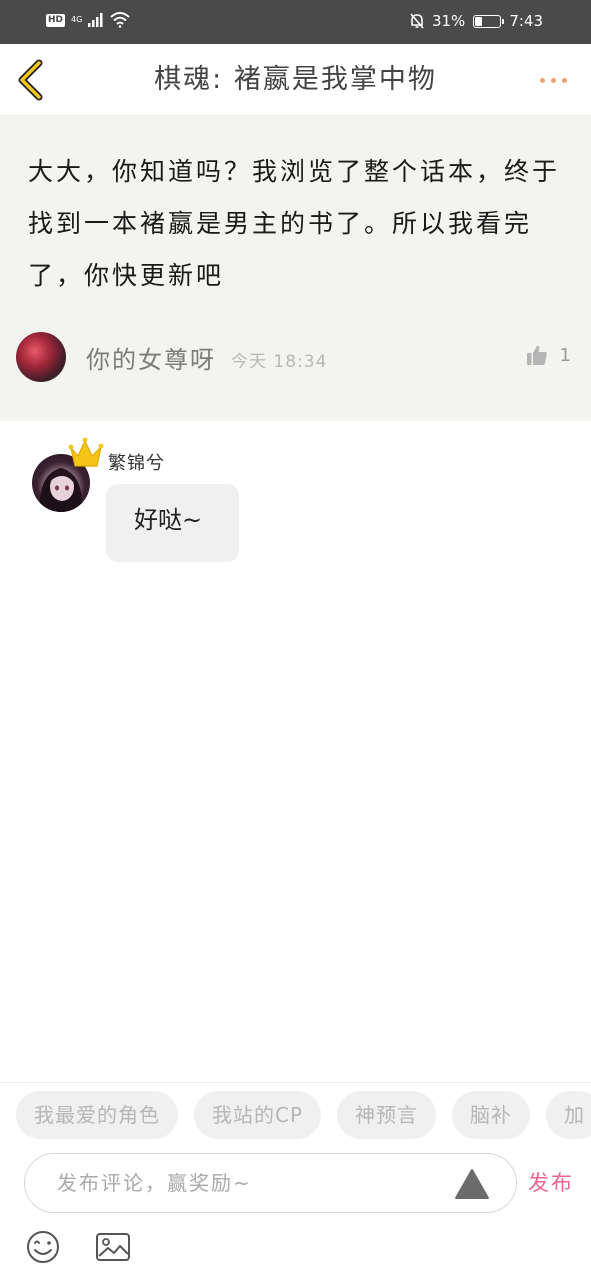  What do you see at coordinates (86, 452) in the screenshot?
I see `crown-icon` at bounding box center [86, 452].